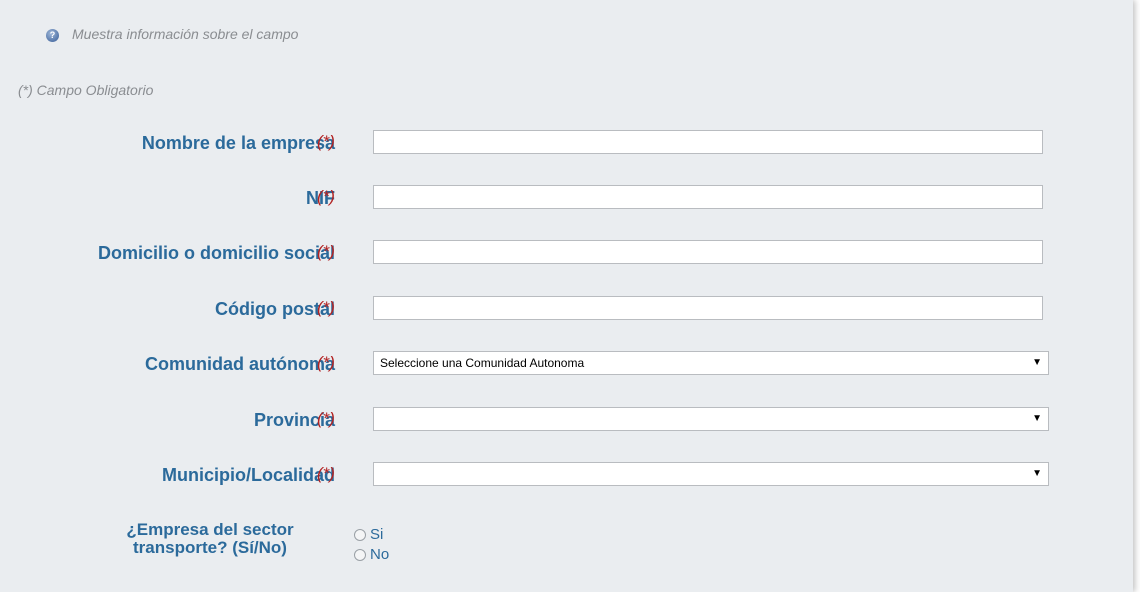 Image resolution: width=1140 pixels, height=592 pixels. What do you see at coordinates (708, 252) in the screenshot?
I see `address-input` at bounding box center [708, 252].